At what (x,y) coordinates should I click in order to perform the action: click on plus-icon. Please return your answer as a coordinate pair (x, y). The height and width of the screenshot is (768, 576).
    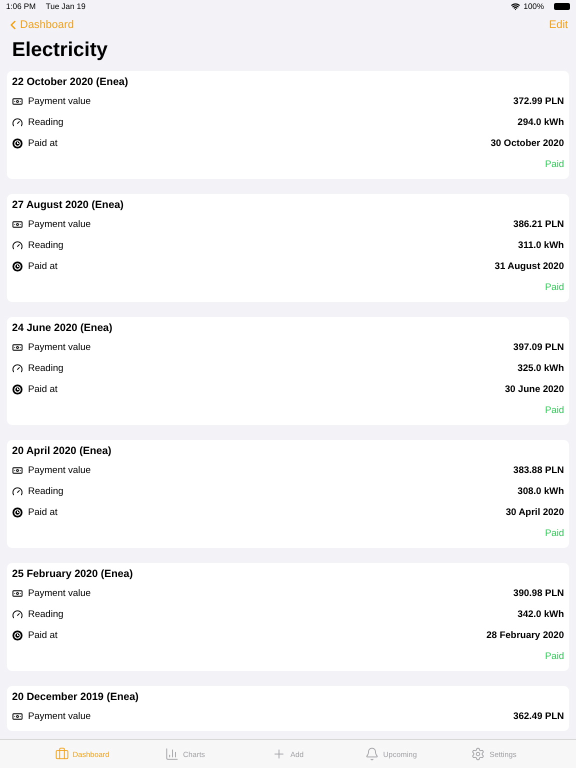
    Looking at the image, I should click on (279, 754).